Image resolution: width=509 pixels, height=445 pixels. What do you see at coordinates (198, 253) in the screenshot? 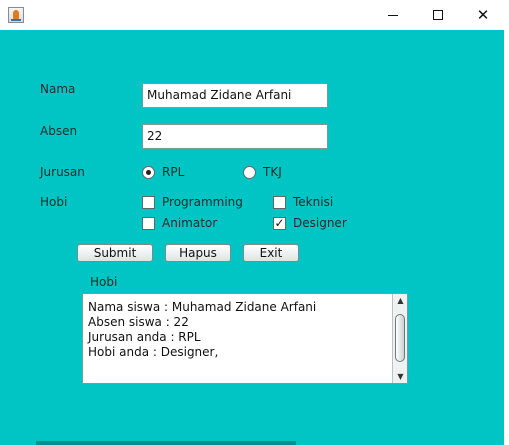
I see `hapus-button: Hapus` at bounding box center [198, 253].